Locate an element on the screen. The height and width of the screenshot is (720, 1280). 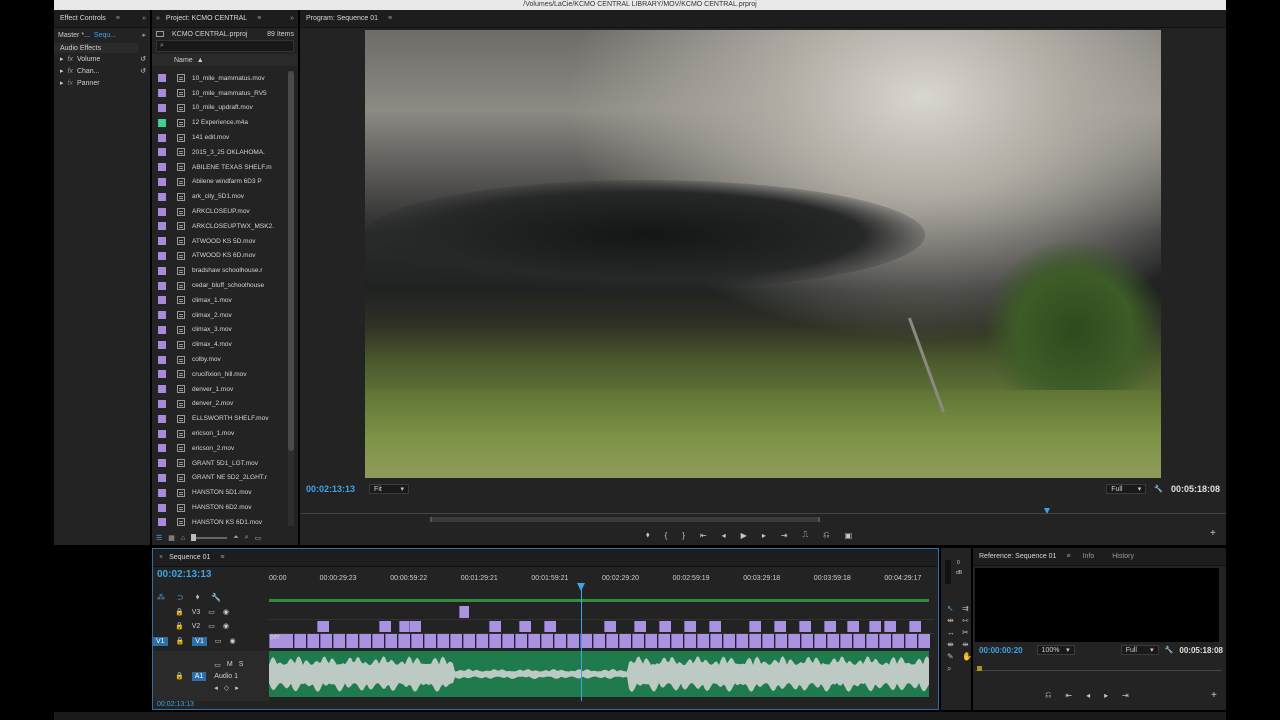
list-item: colby.mov is located at coordinates (219, 359).